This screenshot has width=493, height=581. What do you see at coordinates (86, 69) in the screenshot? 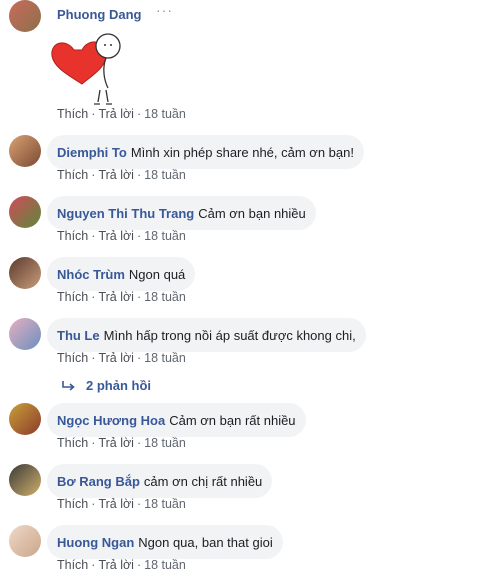
I see `heart-sticker` at bounding box center [86, 69].